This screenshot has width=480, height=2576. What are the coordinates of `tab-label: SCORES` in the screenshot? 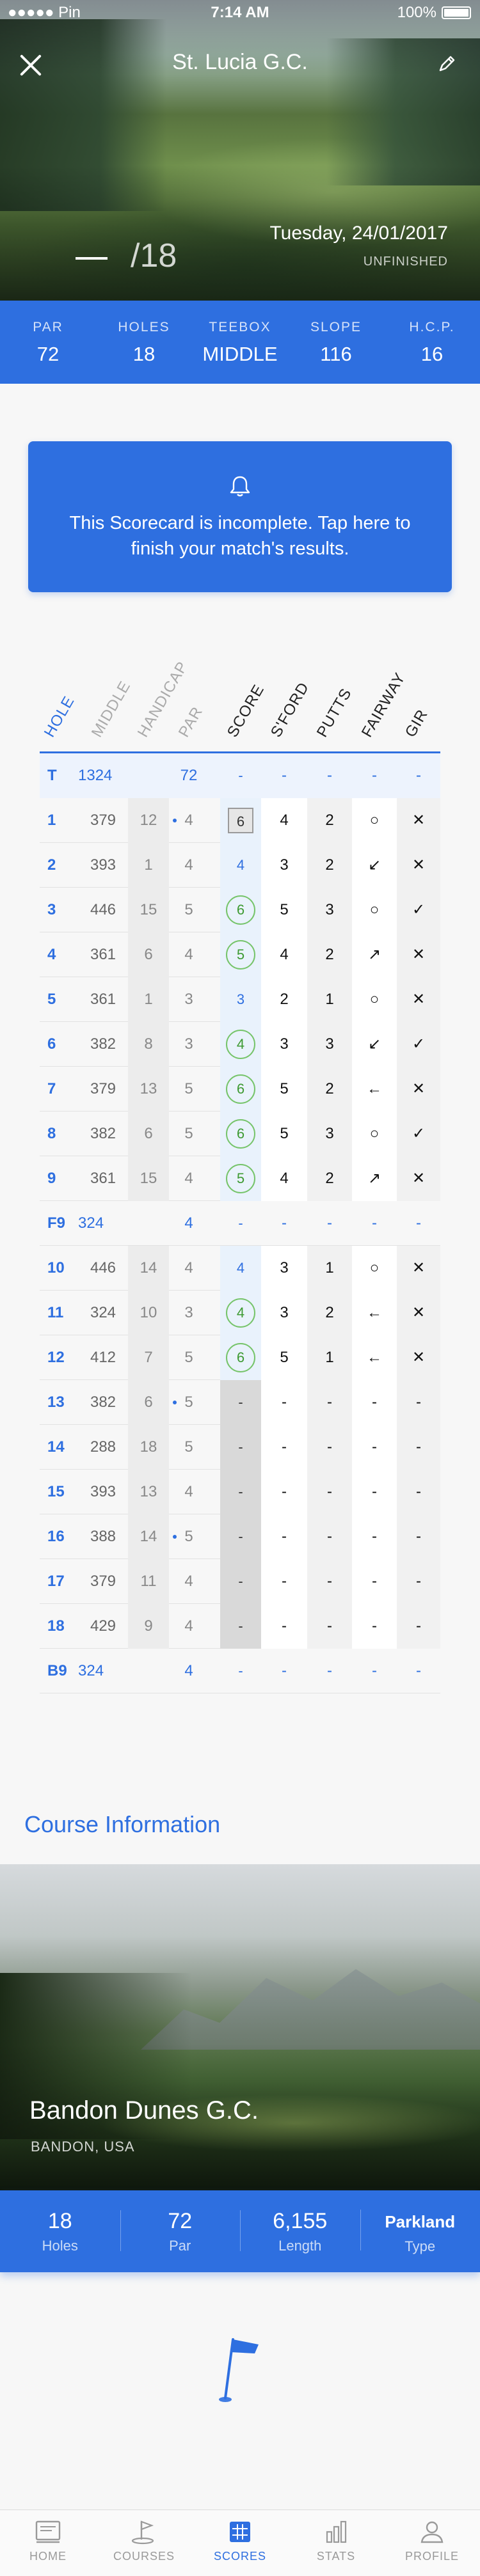 It's located at (240, 2556).